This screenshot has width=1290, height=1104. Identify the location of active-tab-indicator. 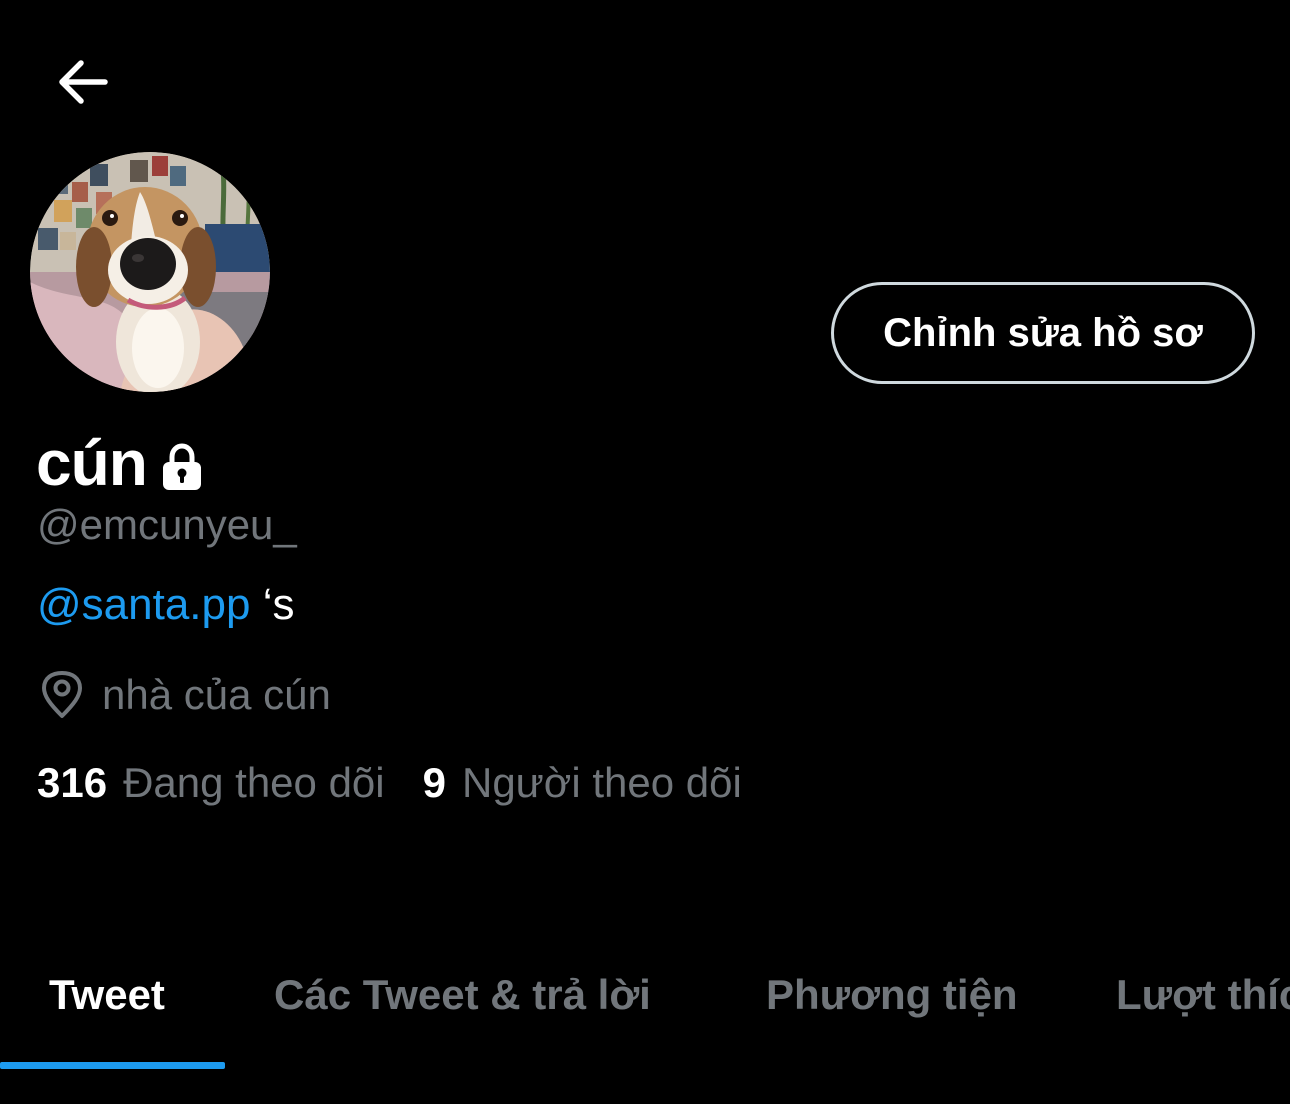
(112, 1065).